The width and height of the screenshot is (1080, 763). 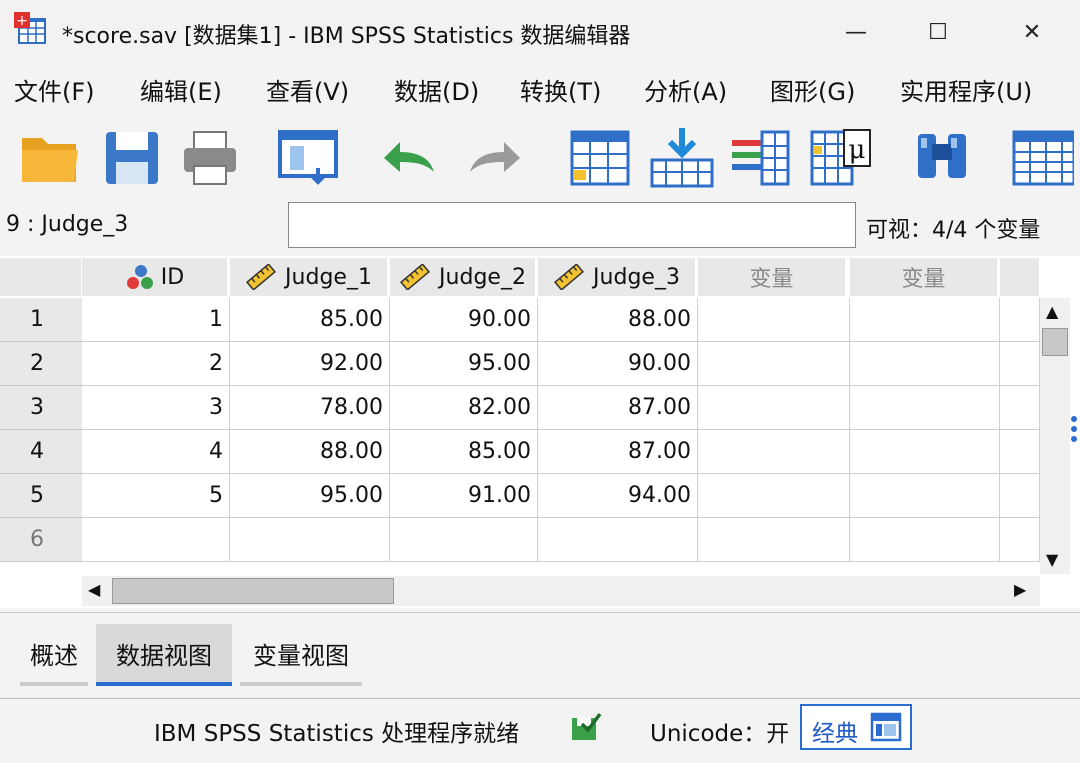 What do you see at coordinates (618, 496) in the screenshot?
I see `data-cell: 94.00` at bounding box center [618, 496].